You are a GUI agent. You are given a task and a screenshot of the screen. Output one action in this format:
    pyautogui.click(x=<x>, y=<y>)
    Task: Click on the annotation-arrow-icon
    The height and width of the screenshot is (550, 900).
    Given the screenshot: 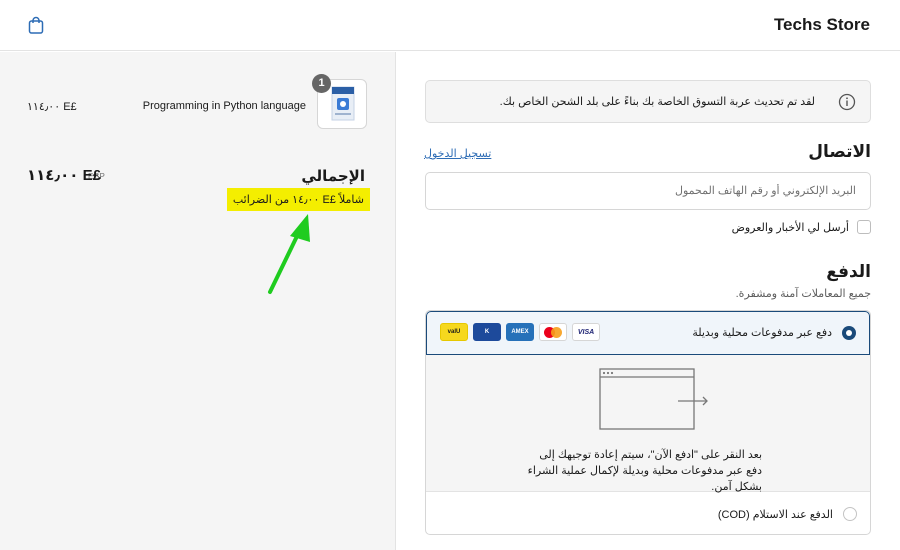 What is the action you would take?
    pyautogui.click(x=289, y=254)
    